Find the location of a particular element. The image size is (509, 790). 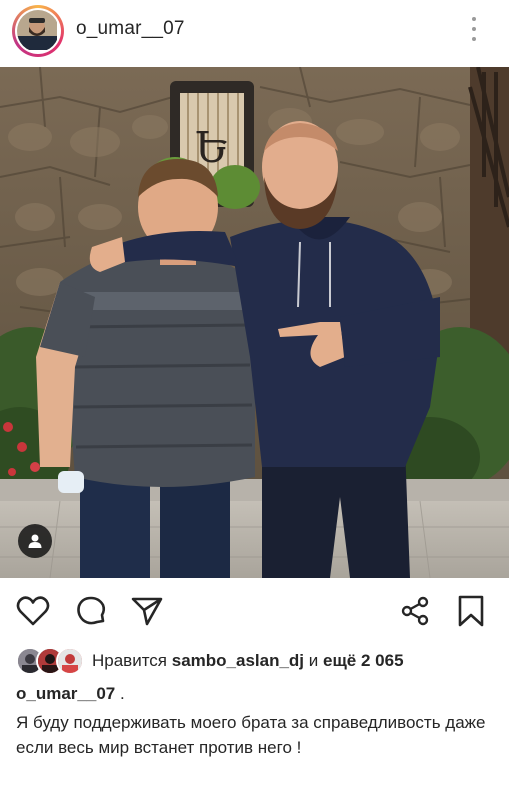

likes-connector: и is located at coordinates (313, 660).